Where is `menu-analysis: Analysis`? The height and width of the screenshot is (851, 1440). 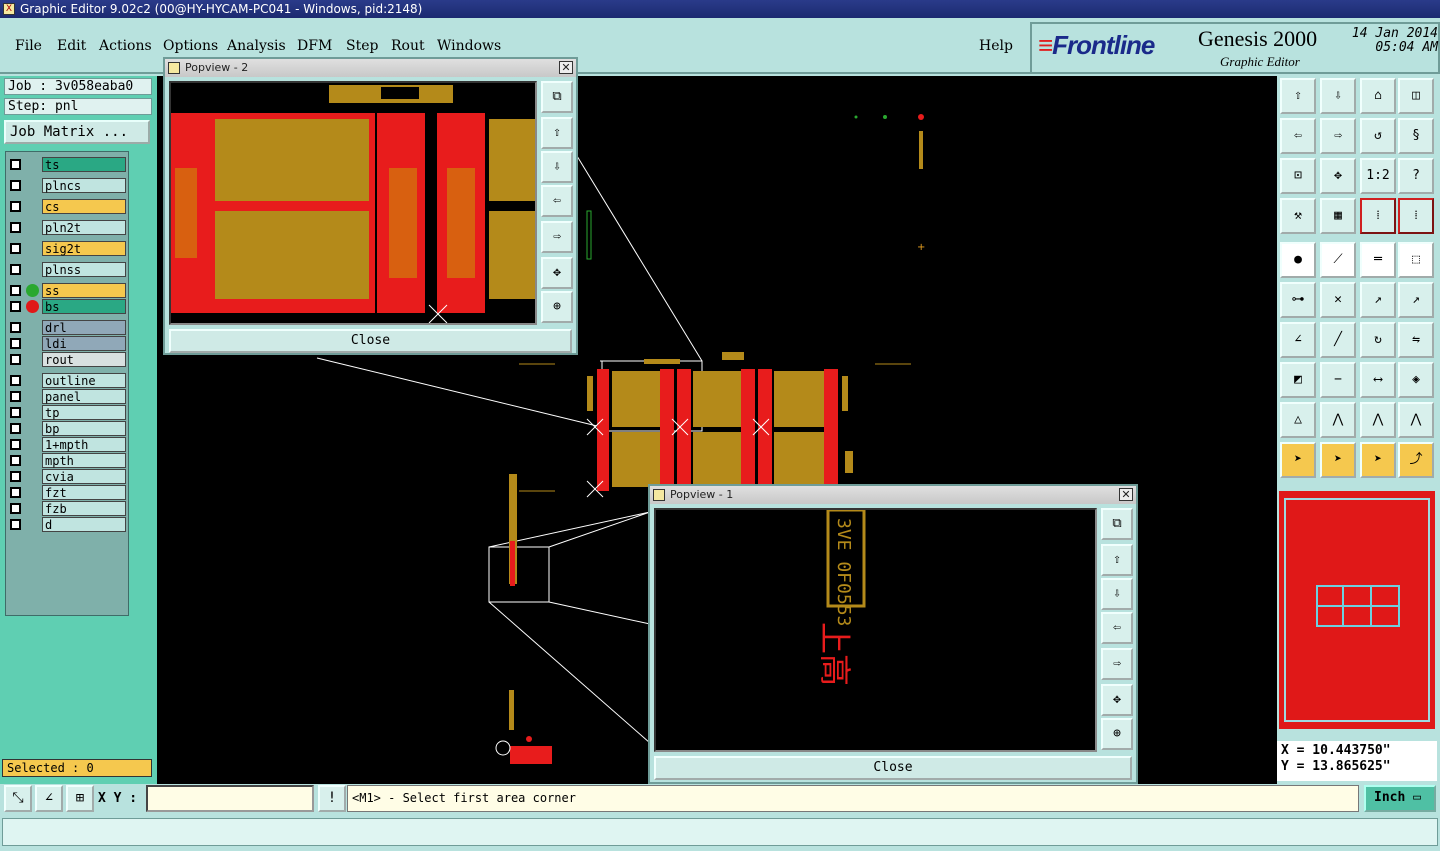 menu-analysis: Analysis is located at coordinates (256, 46).